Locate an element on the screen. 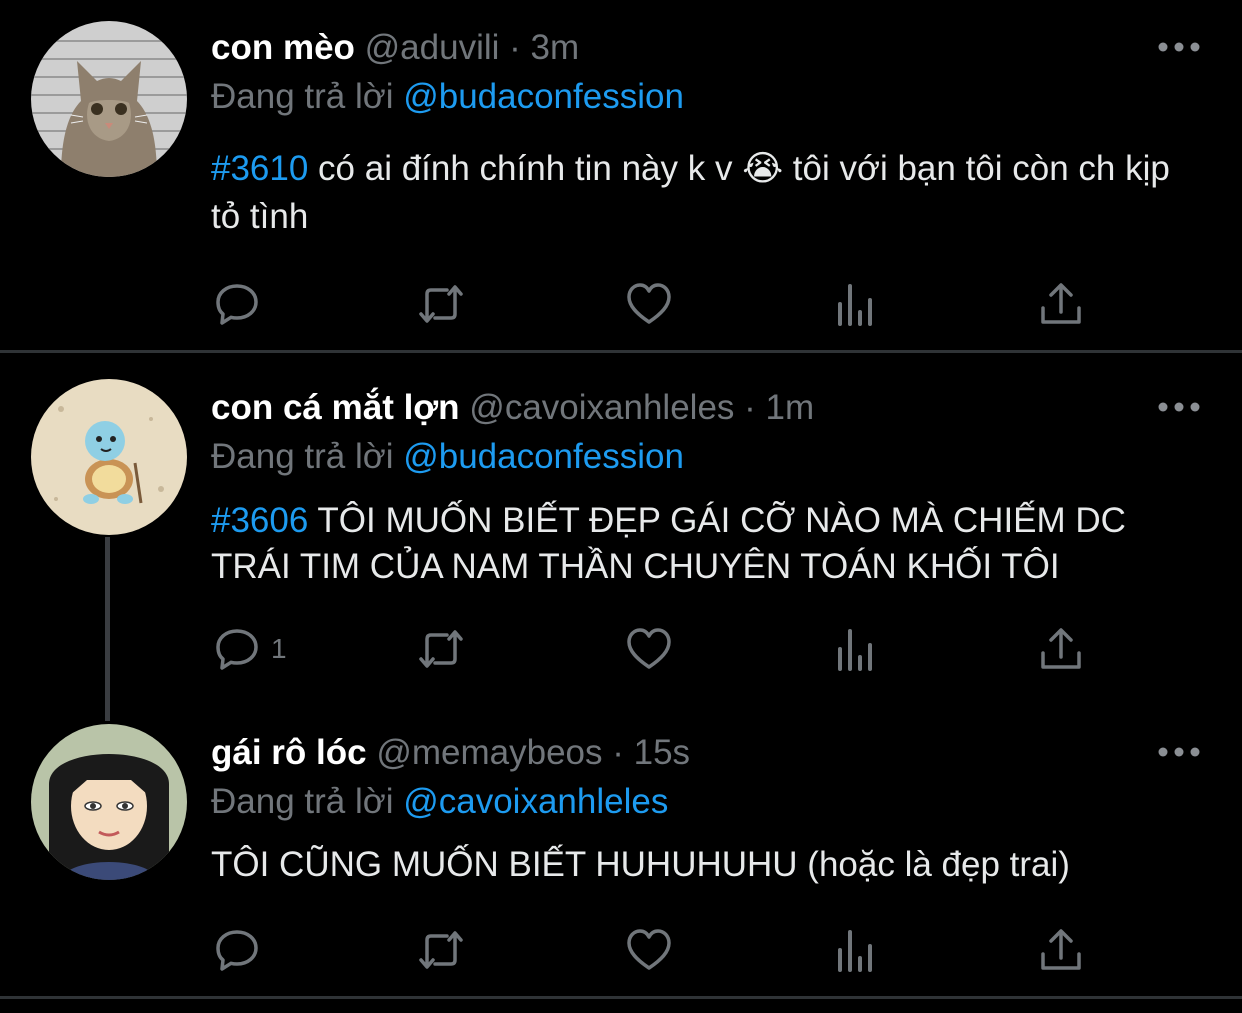 The width and height of the screenshot is (1242, 1013). user-handle: @aduvili is located at coordinates (432, 47).